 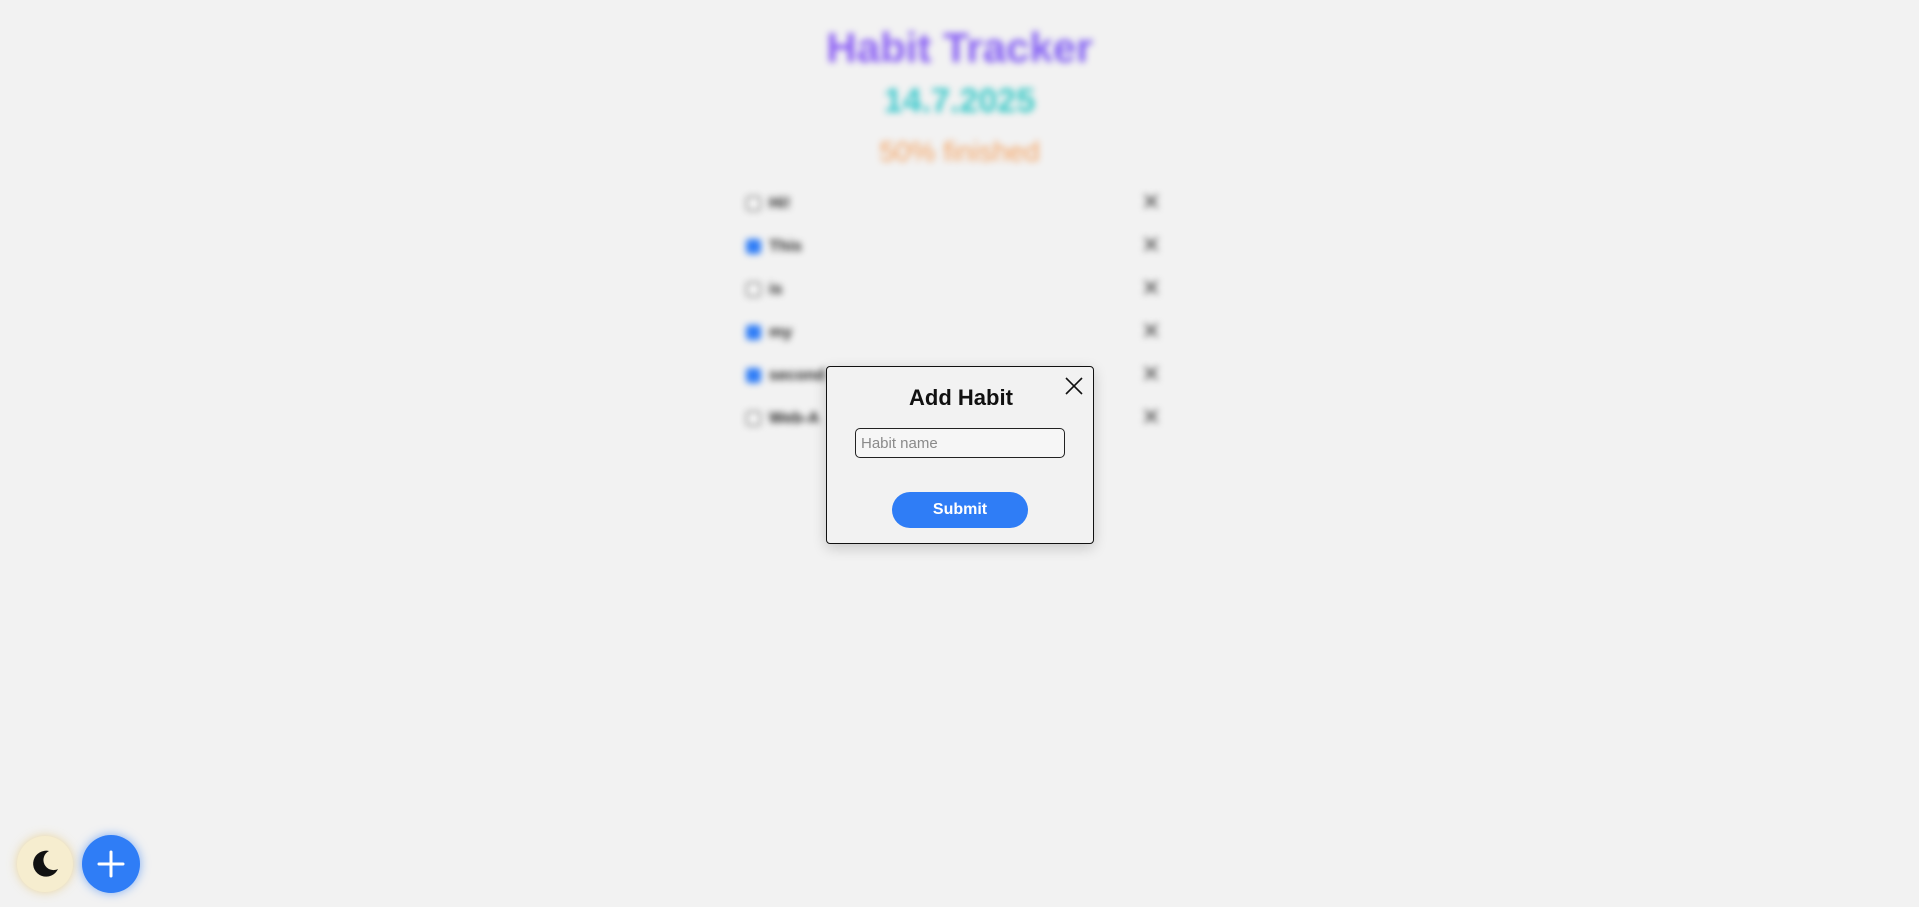 I want to click on page-title: Habit Tracker, so click(x=959, y=48).